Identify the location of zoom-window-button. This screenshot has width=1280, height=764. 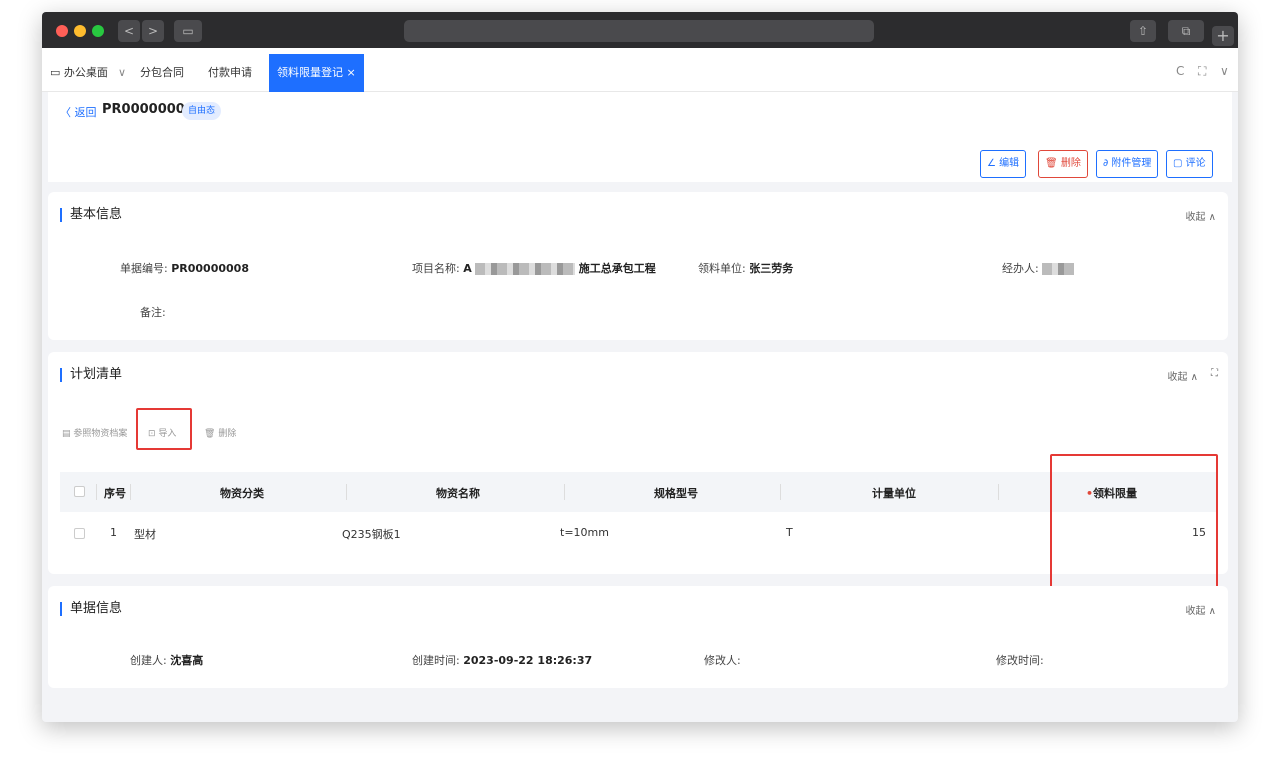
(98, 31).